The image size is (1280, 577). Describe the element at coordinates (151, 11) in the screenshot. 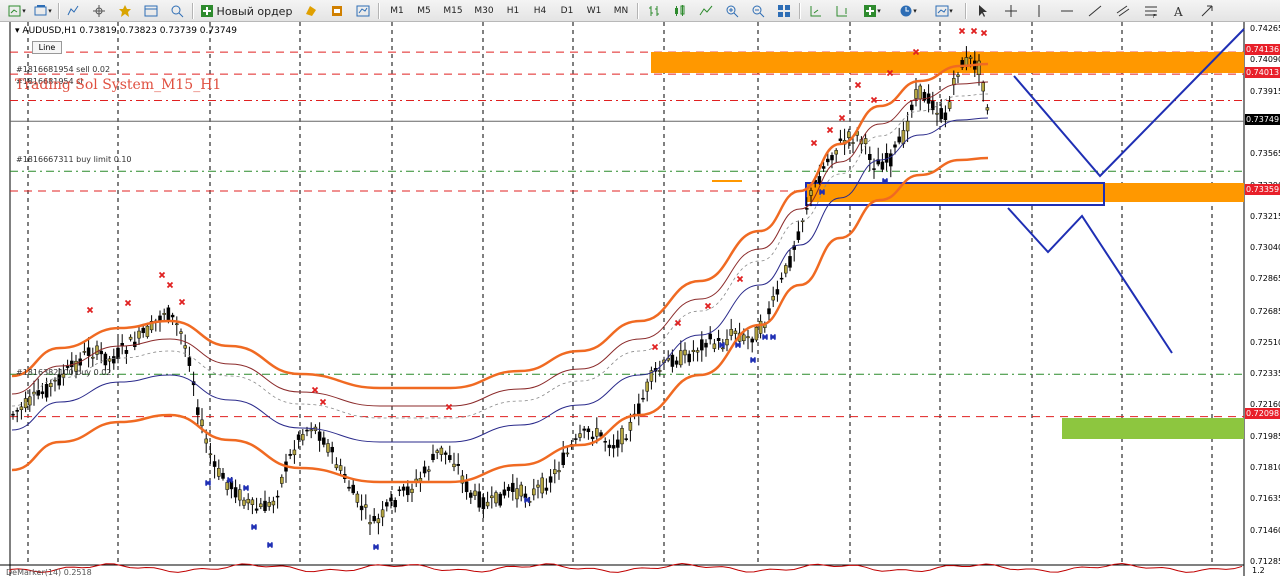

I see `terminal-icon` at that location.